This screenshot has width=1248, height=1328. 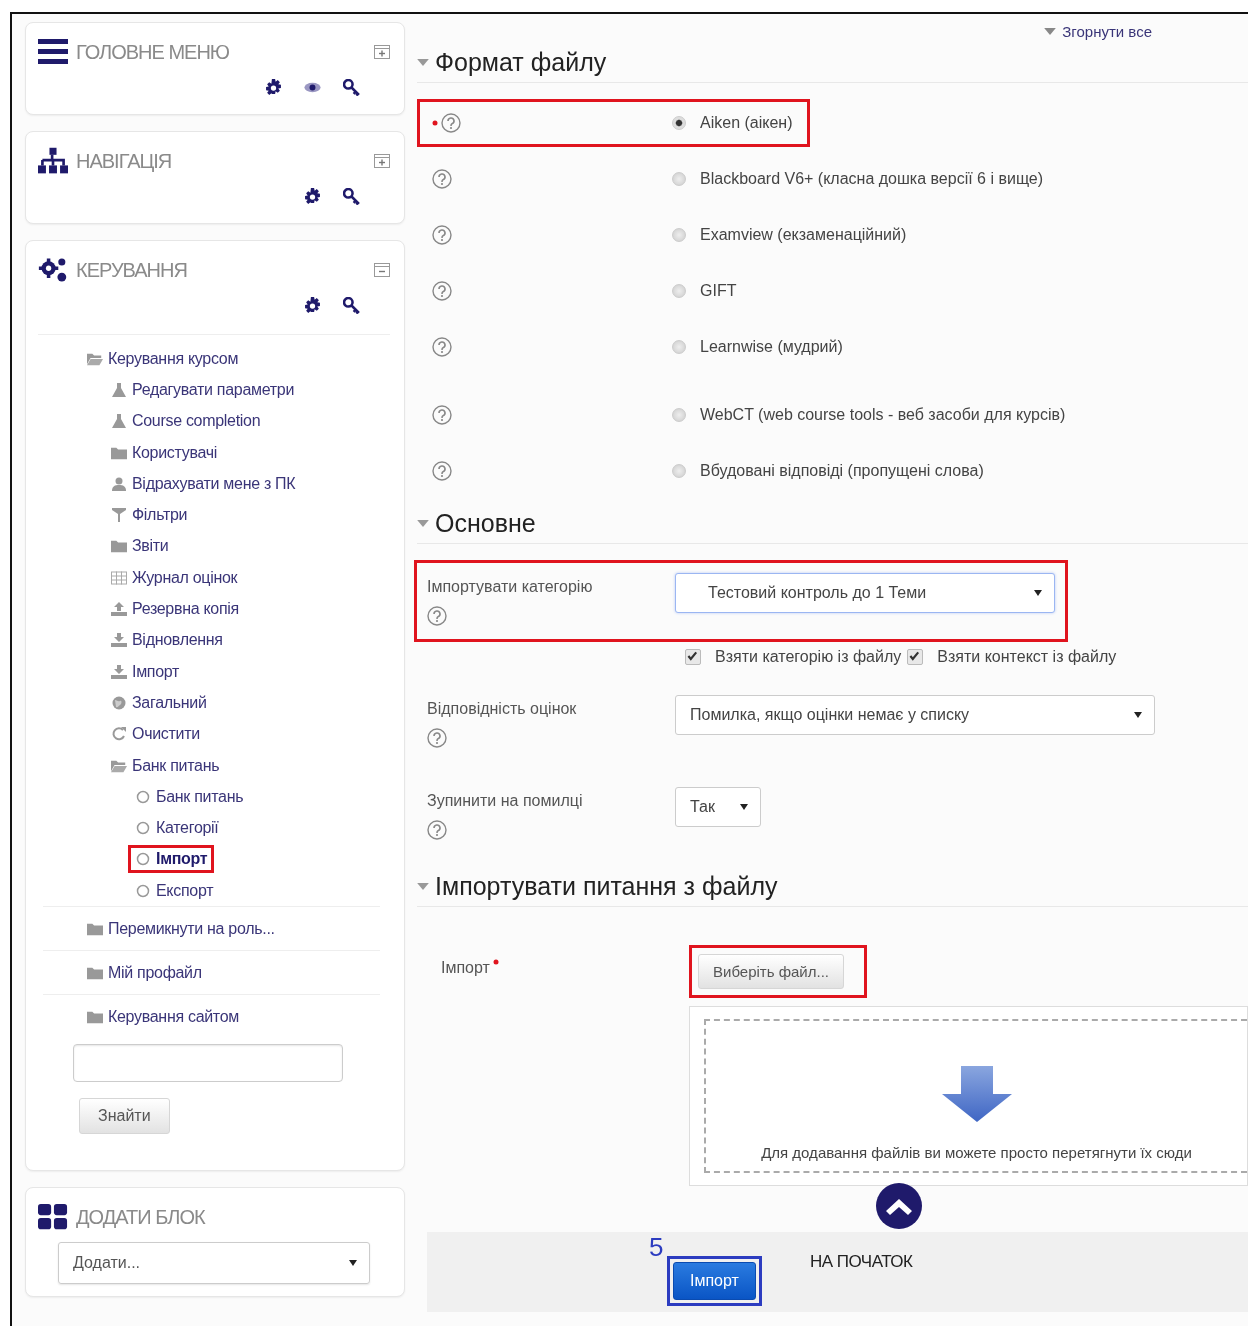 What do you see at coordinates (656, 1247) in the screenshot?
I see `step-number: 5` at bounding box center [656, 1247].